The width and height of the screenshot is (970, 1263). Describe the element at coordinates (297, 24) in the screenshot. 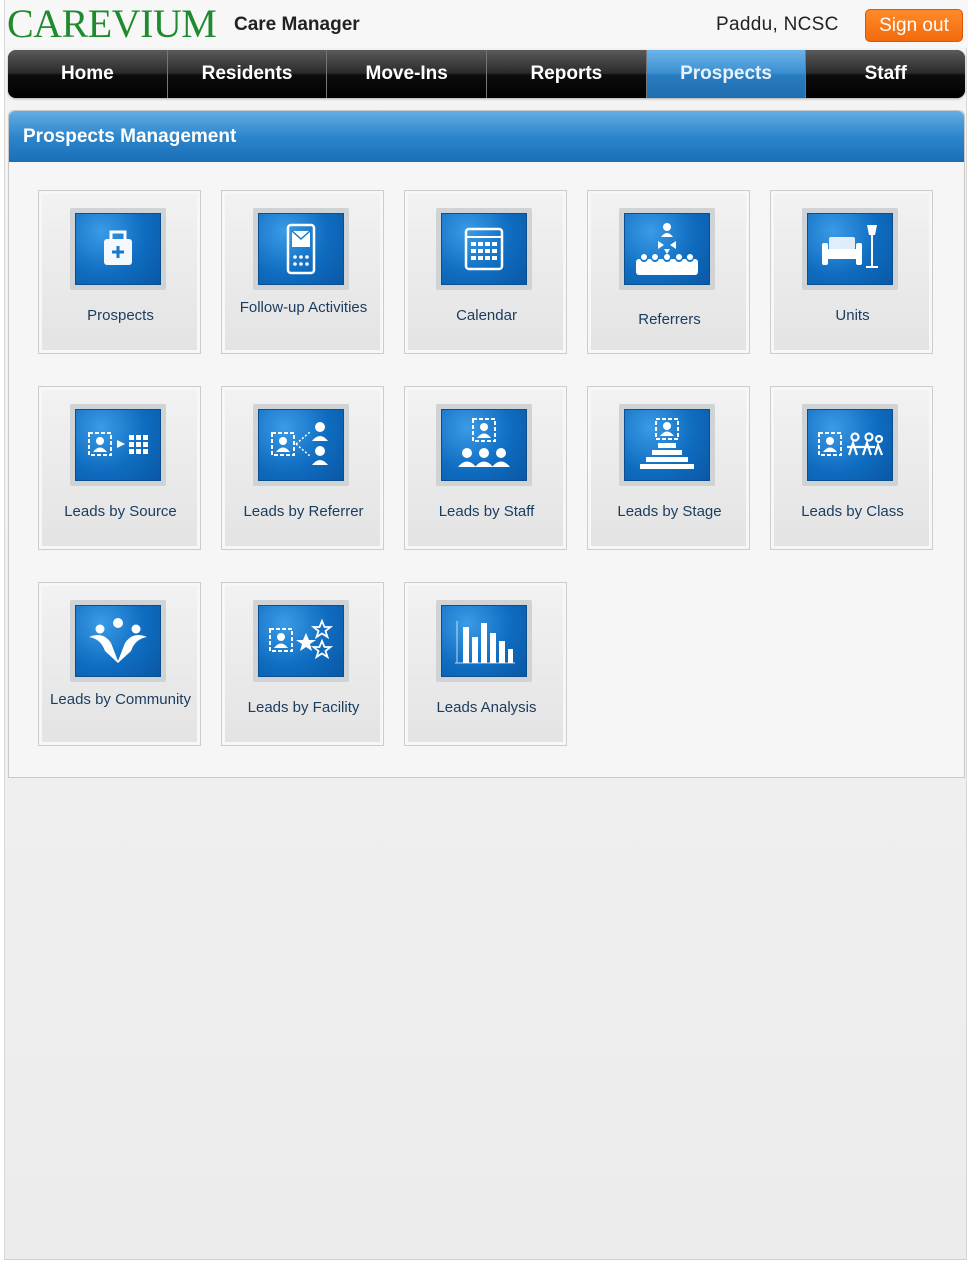

I see `app-name: Care Manager` at that location.